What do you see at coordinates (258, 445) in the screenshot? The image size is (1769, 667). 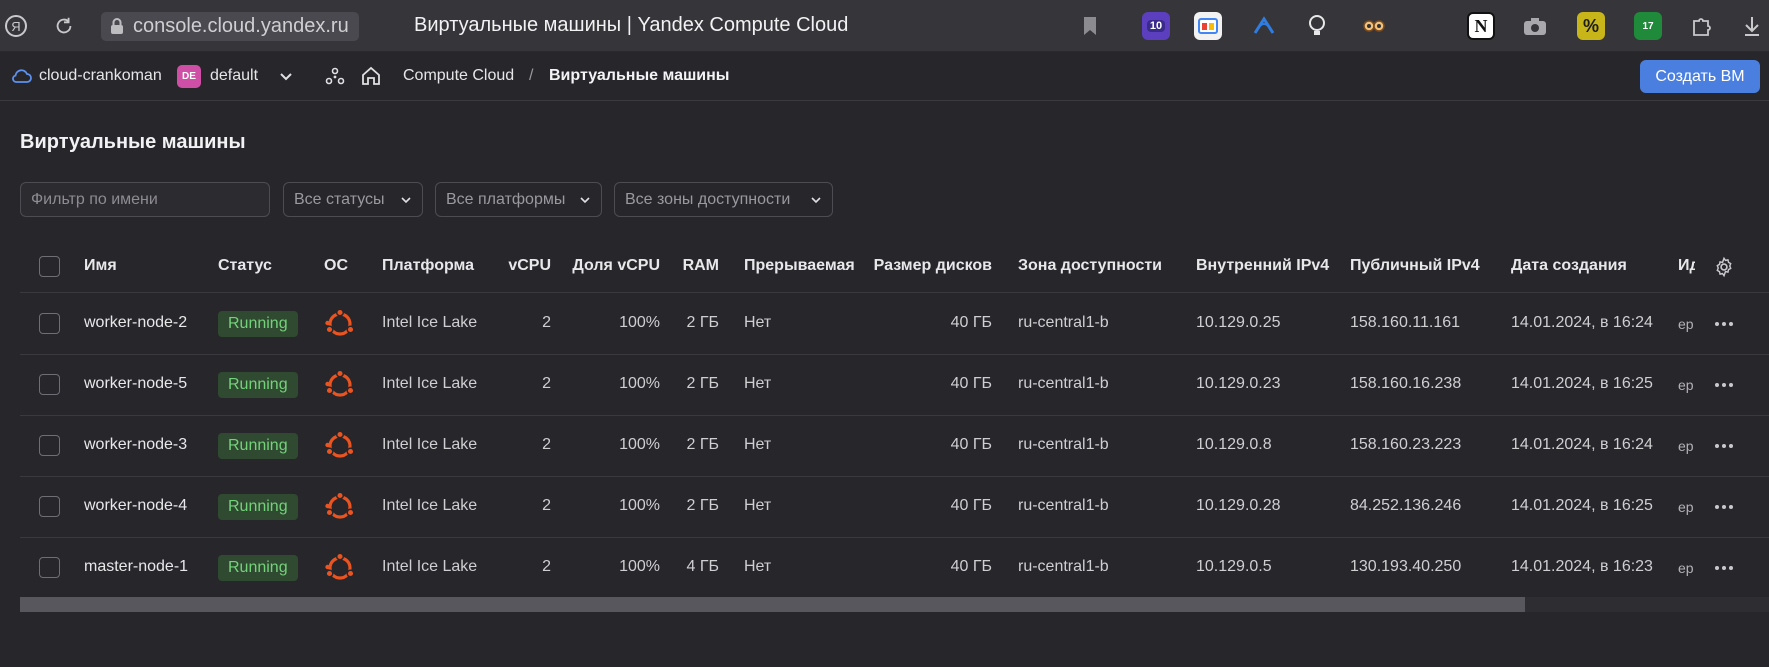 I see `status-badge: Running` at bounding box center [258, 445].